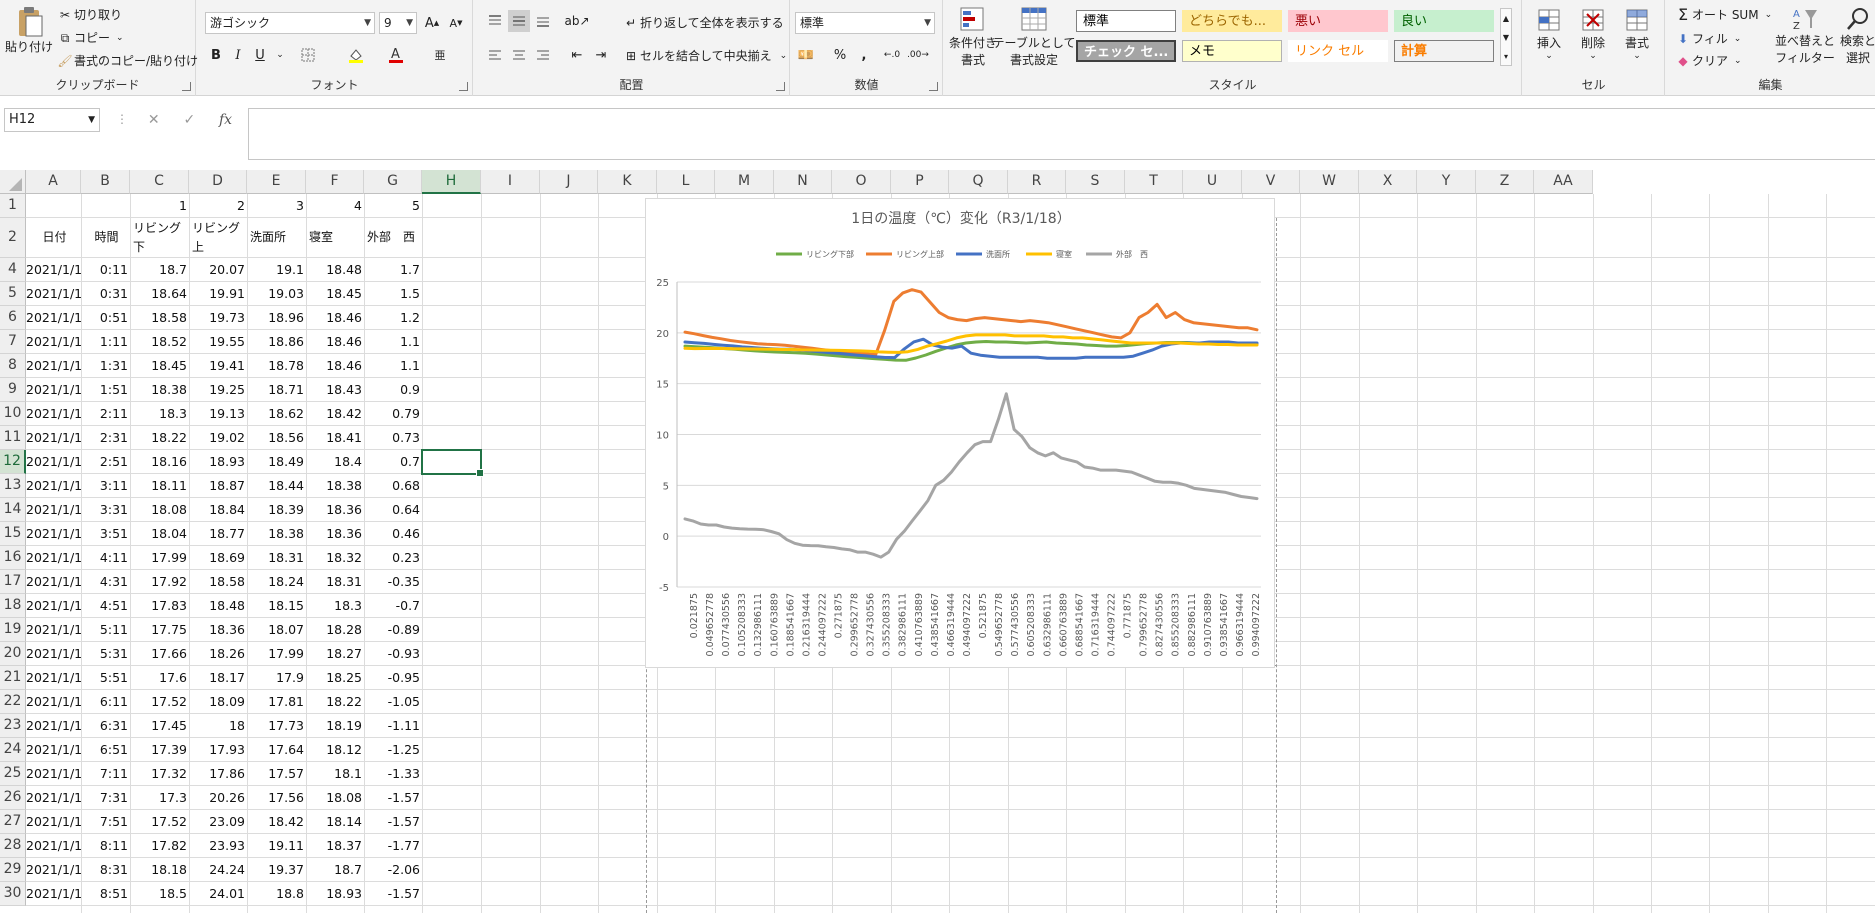  Describe the element at coordinates (105, 366) in the screenshot. I see `cell-B8: 1:31` at that location.